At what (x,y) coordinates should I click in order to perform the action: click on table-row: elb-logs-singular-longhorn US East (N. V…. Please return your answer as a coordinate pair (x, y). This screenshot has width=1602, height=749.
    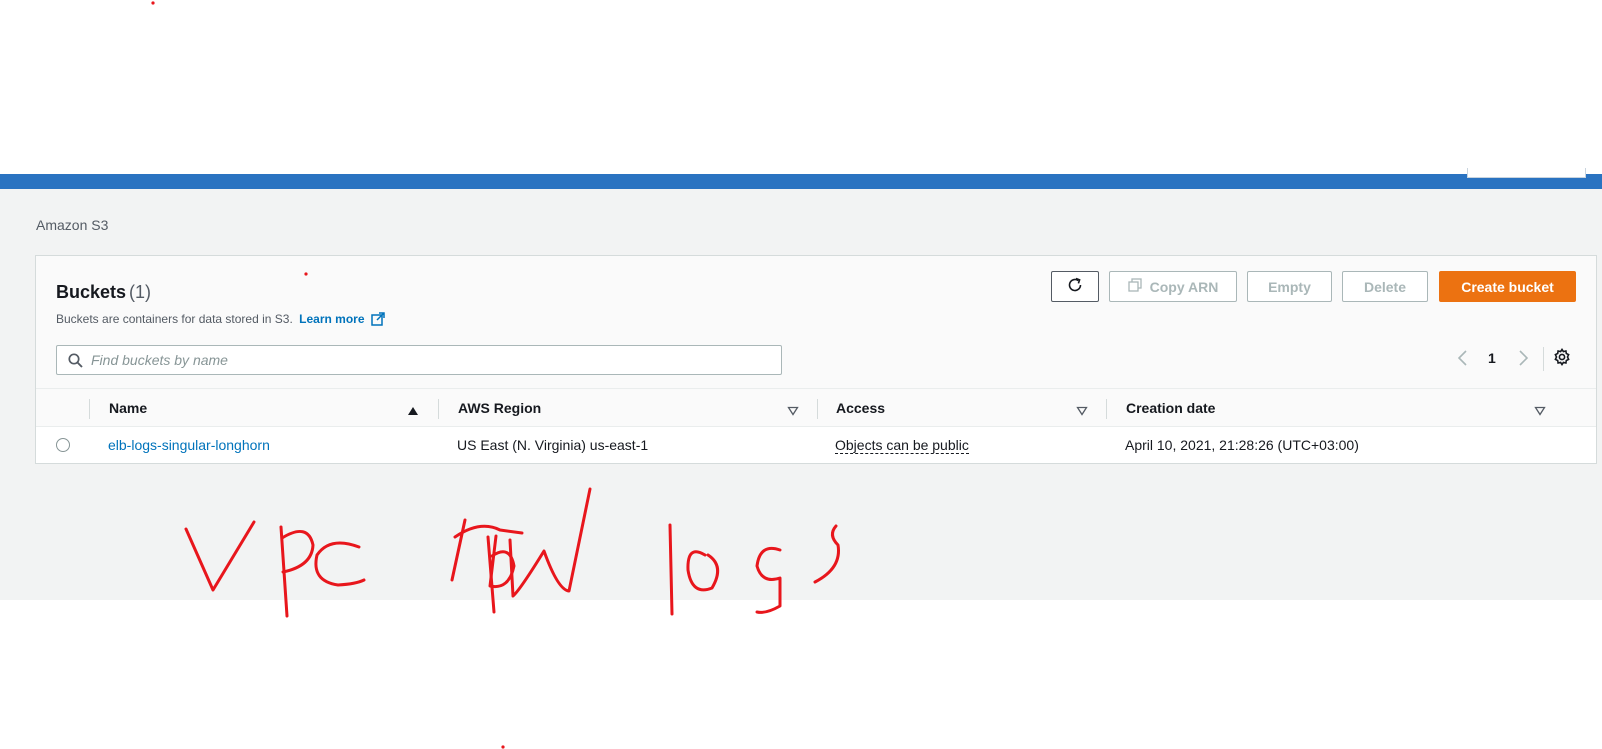
    Looking at the image, I should click on (816, 445).